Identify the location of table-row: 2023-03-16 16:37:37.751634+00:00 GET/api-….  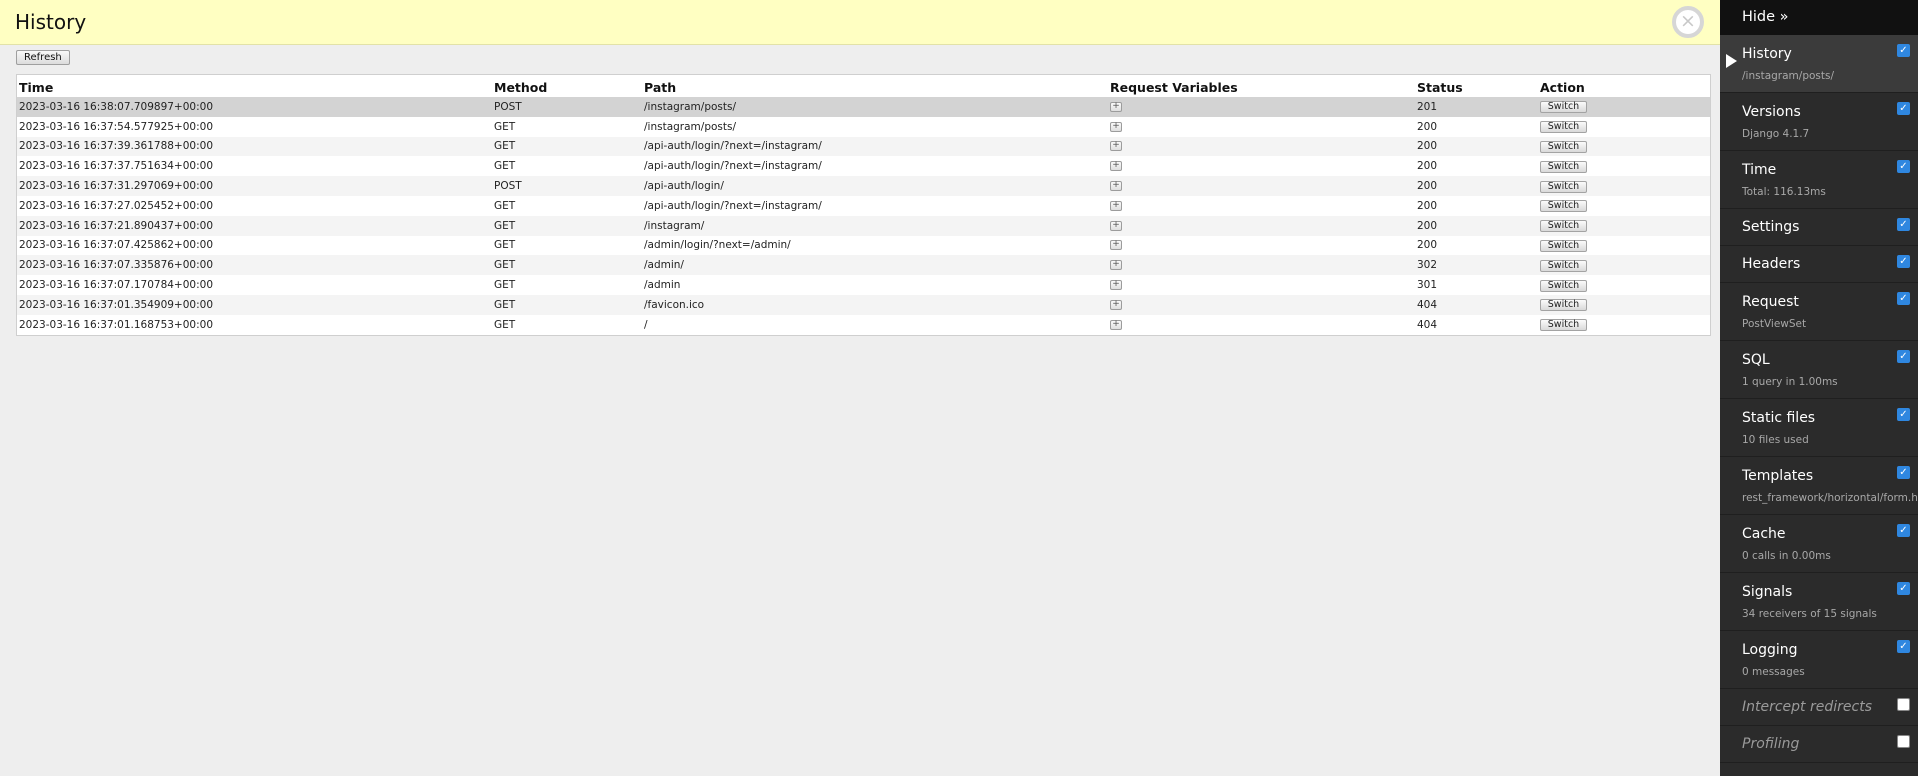
(863, 166).